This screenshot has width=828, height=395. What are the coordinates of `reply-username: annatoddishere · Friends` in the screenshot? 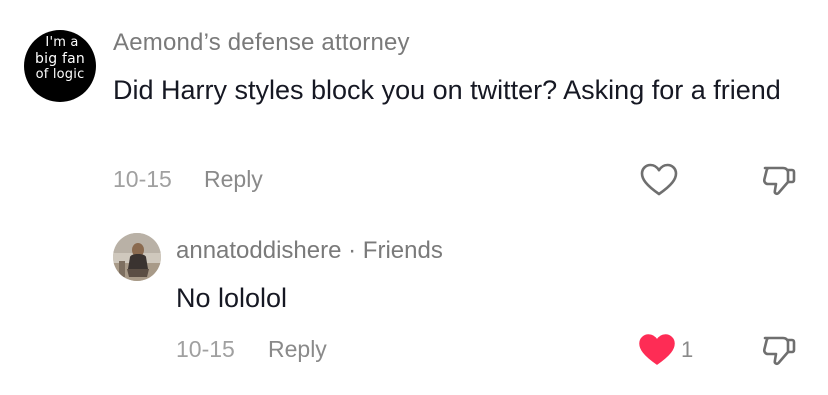 It's located at (309, 251).